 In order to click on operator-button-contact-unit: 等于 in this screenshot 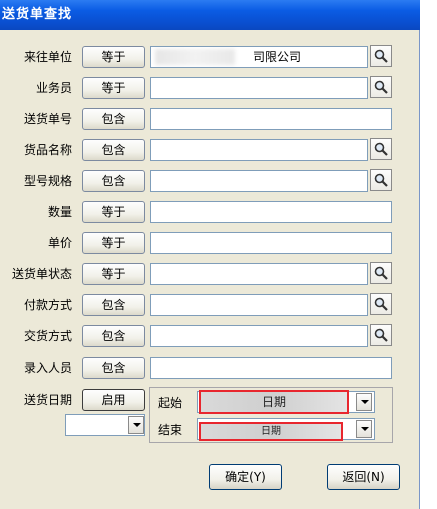, I will do `click(113, 57)`.